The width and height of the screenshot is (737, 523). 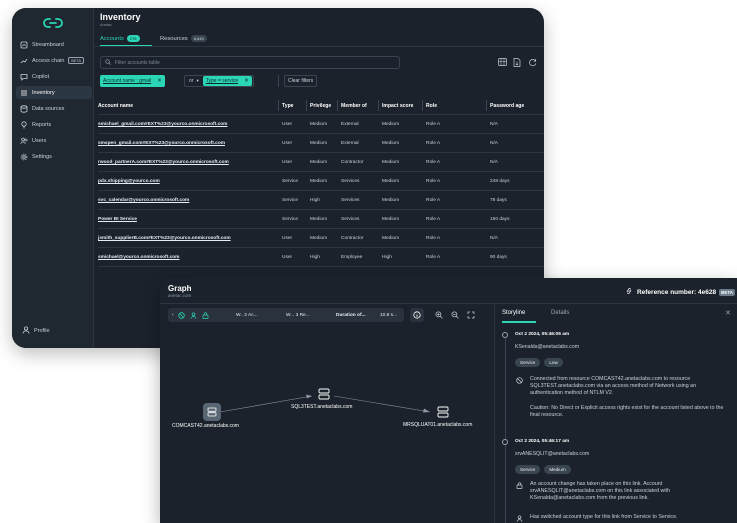 What do you see at coordinates (354, 105) in the screenshot?
I see `column-header: Member of` at bounding box center [354, 105].